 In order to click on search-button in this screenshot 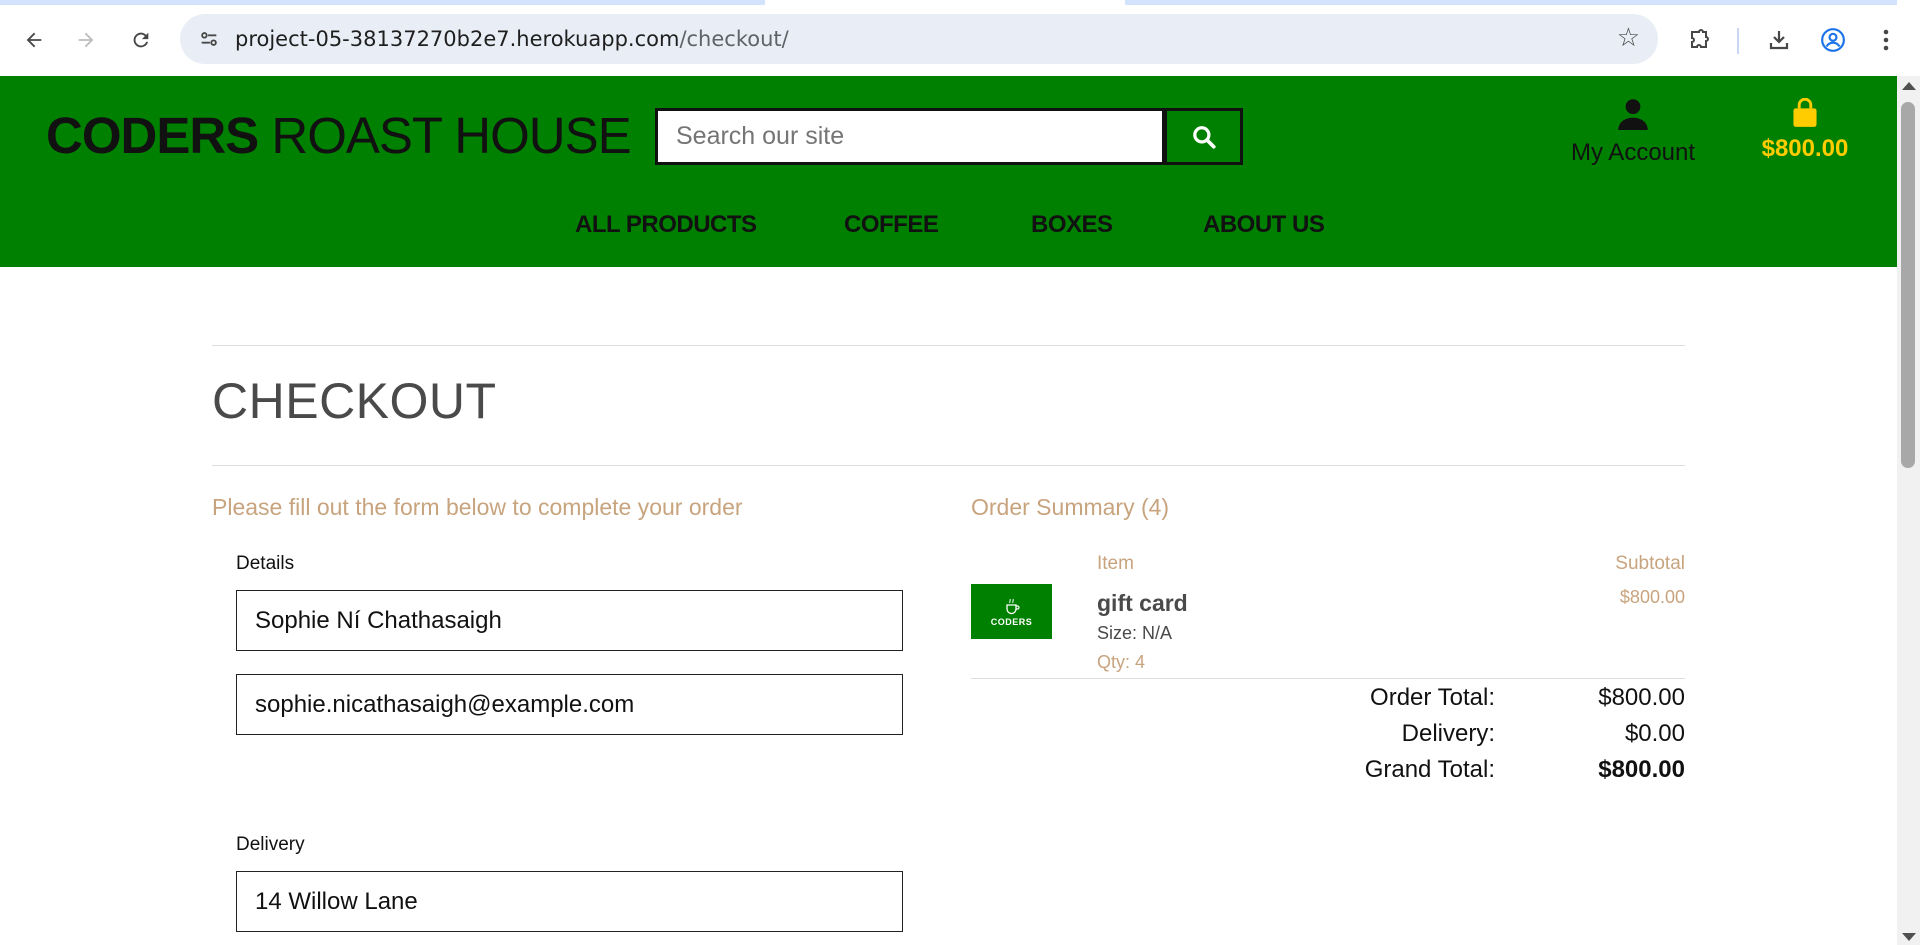, I will do `click(1203, 136)`.